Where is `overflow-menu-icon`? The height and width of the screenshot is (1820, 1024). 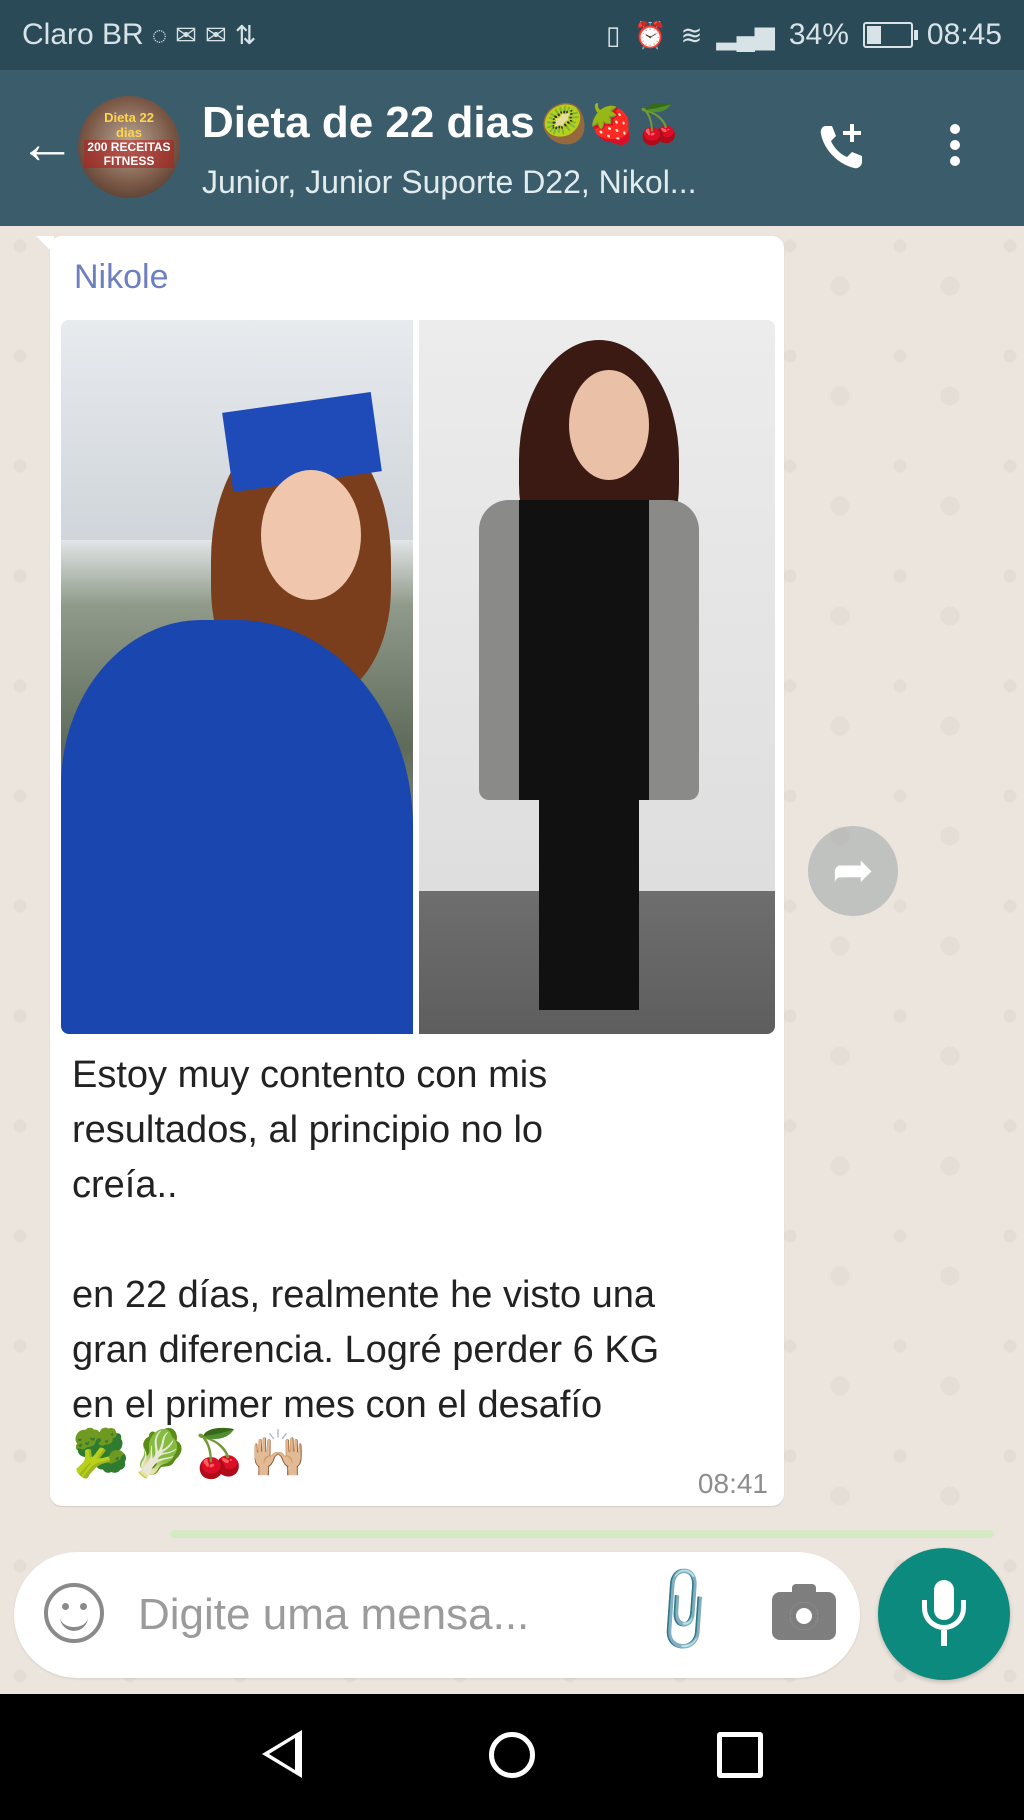
overflow-menu-icon is located at coordinates (955, 148).